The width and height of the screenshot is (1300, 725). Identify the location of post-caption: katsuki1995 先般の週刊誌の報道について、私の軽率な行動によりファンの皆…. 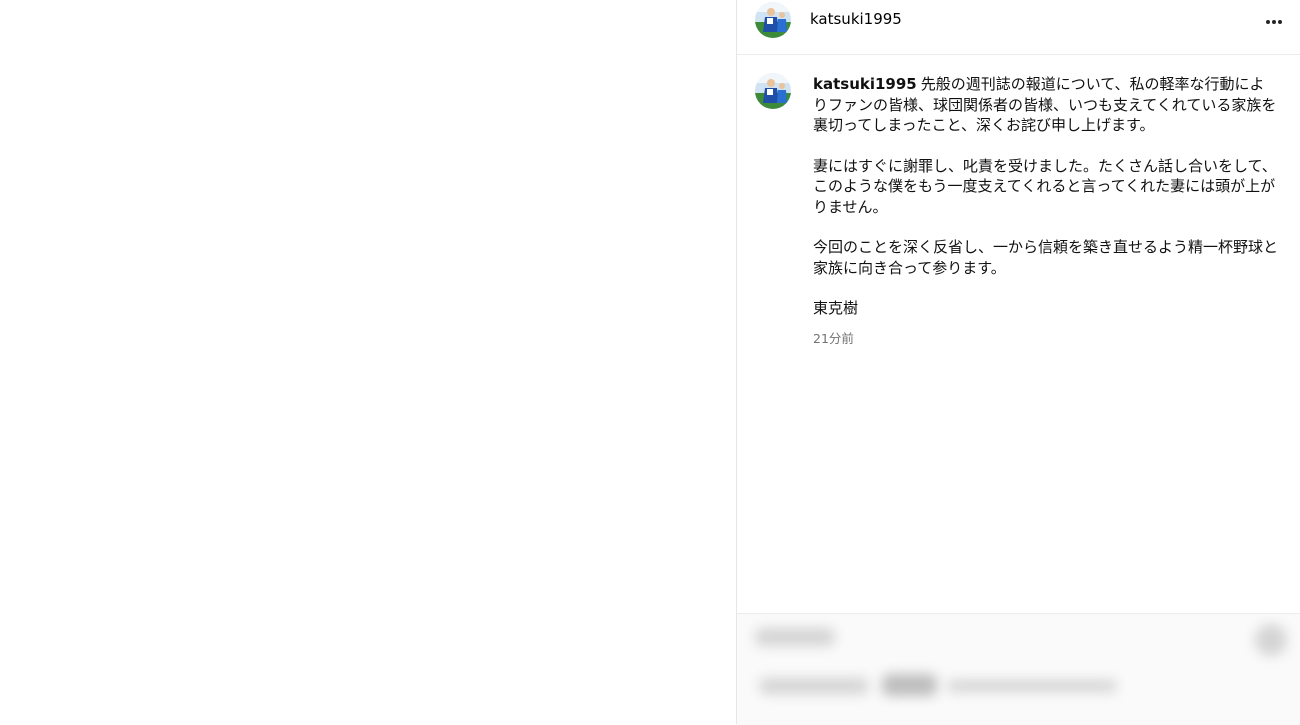
(1046, 206).